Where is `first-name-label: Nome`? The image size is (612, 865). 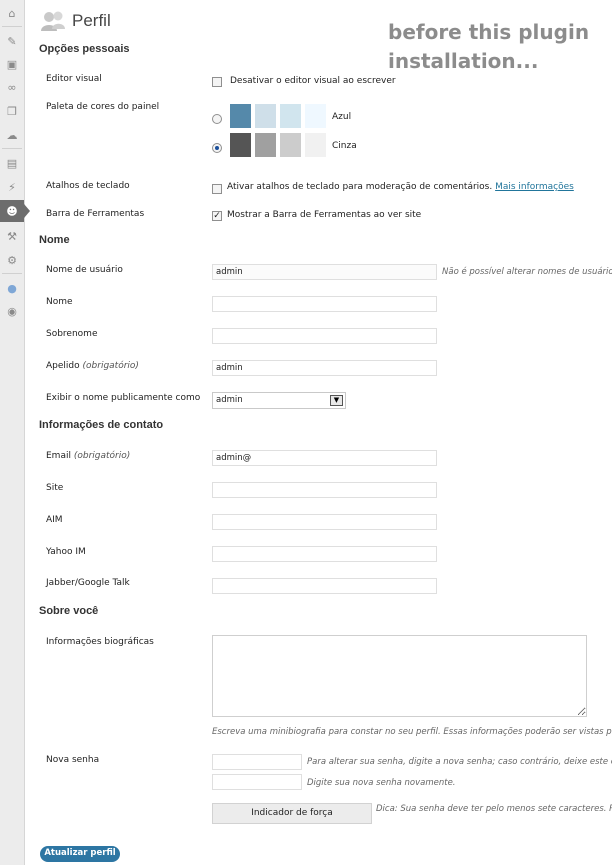
first-name-label: Nome is located at coordinates (59, 302).